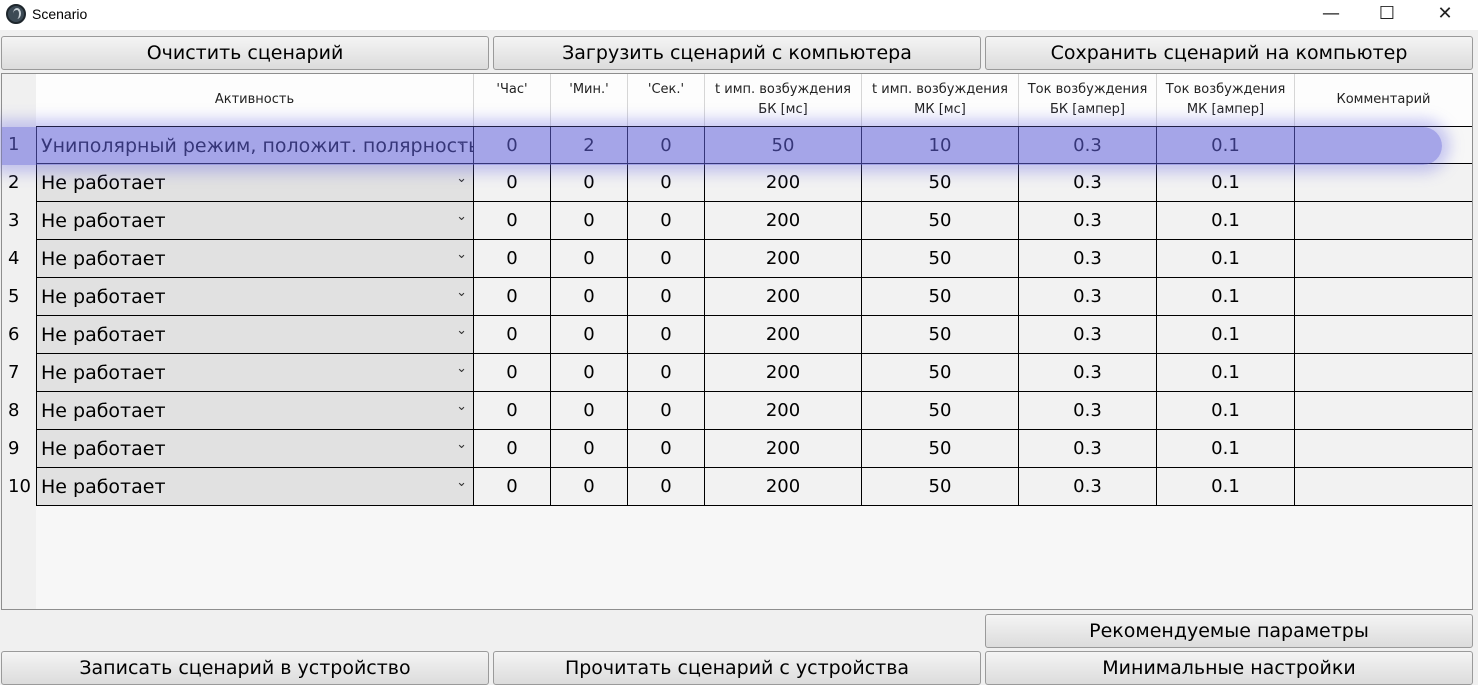 This screenshot has width=1478, height=685. What do you see at coordinates (13, 220) in the screenshot?
I see `row-number: 3` at bounding box center [13, 220].